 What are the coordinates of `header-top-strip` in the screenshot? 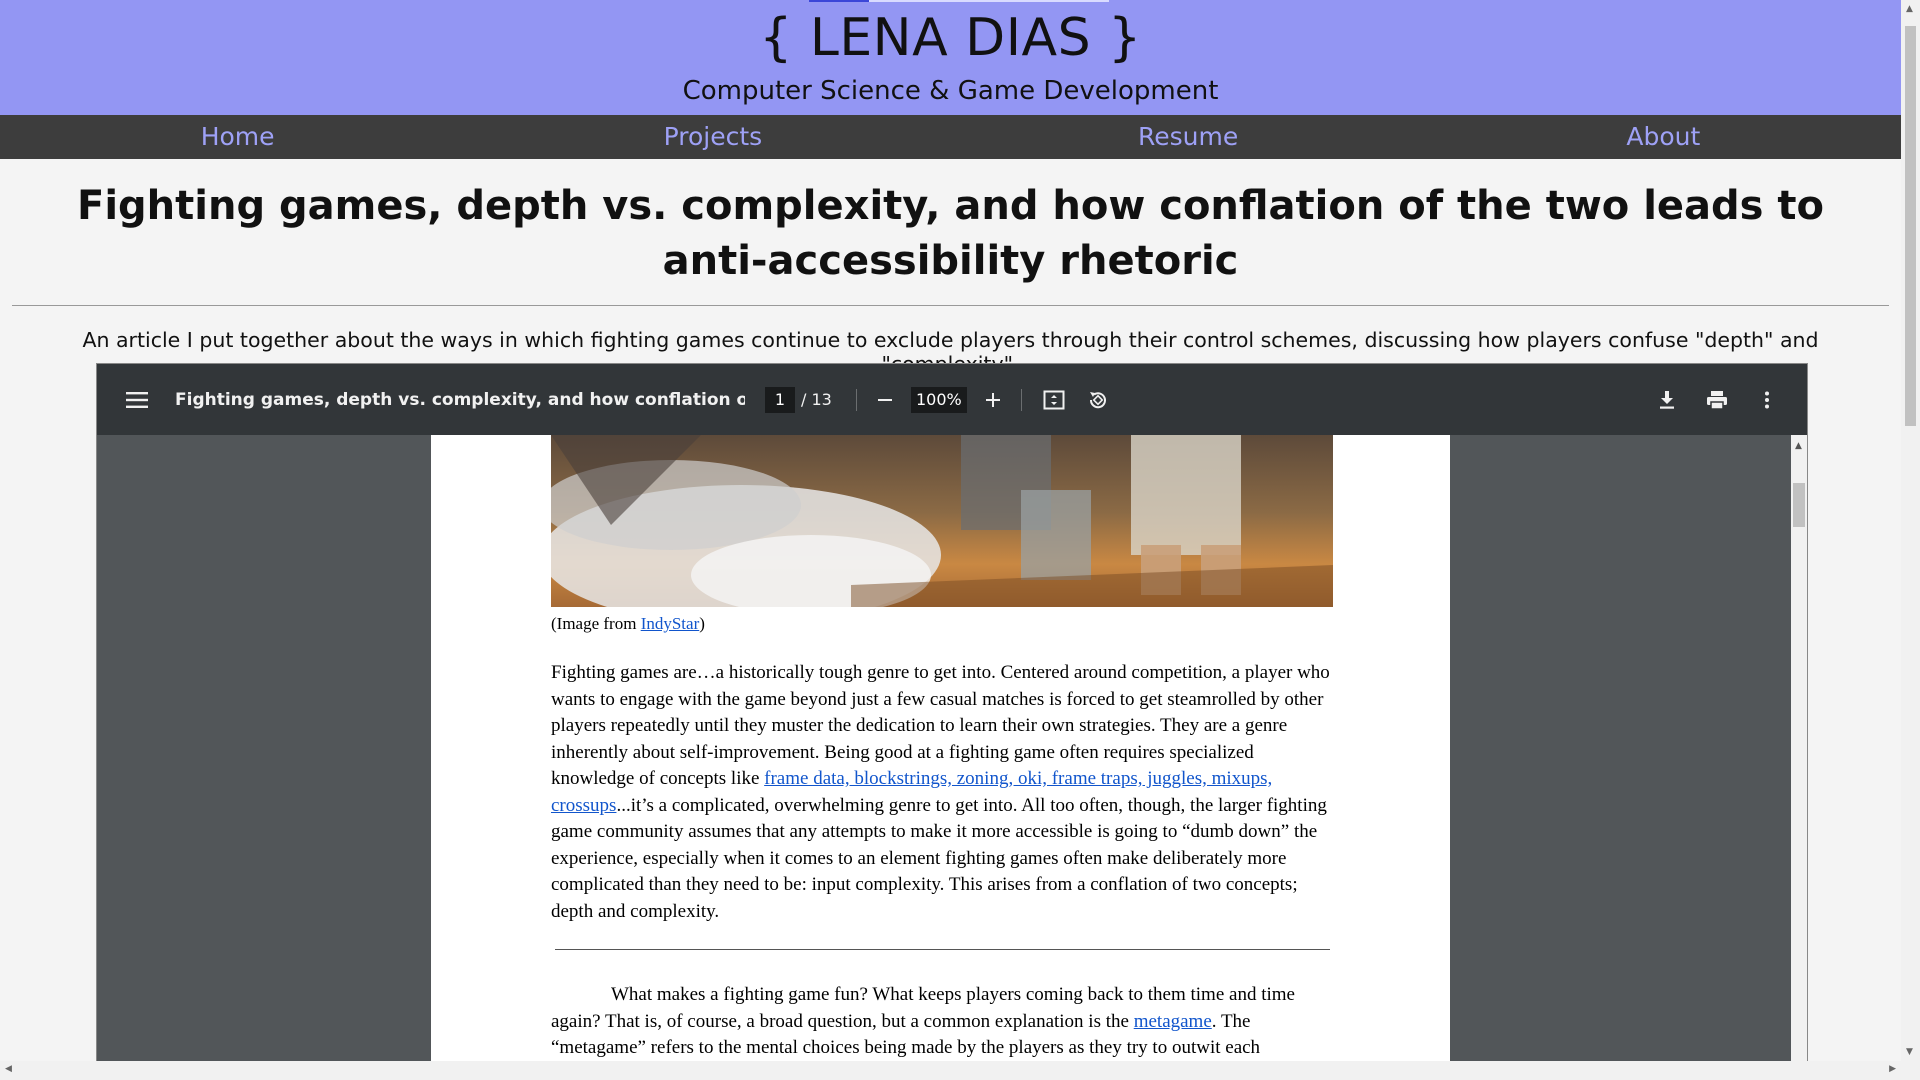 It's located at (959, 1).